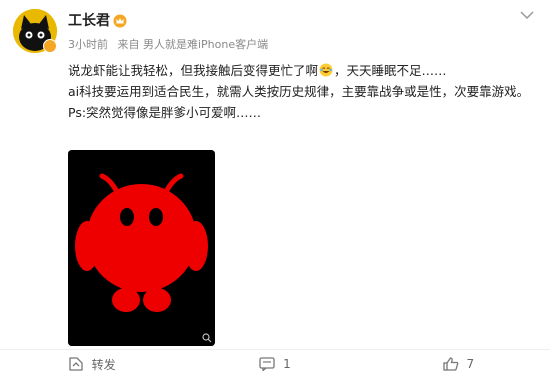 This screenshot has width=550, height=378. I want to click on post-image, so click(141, 248).